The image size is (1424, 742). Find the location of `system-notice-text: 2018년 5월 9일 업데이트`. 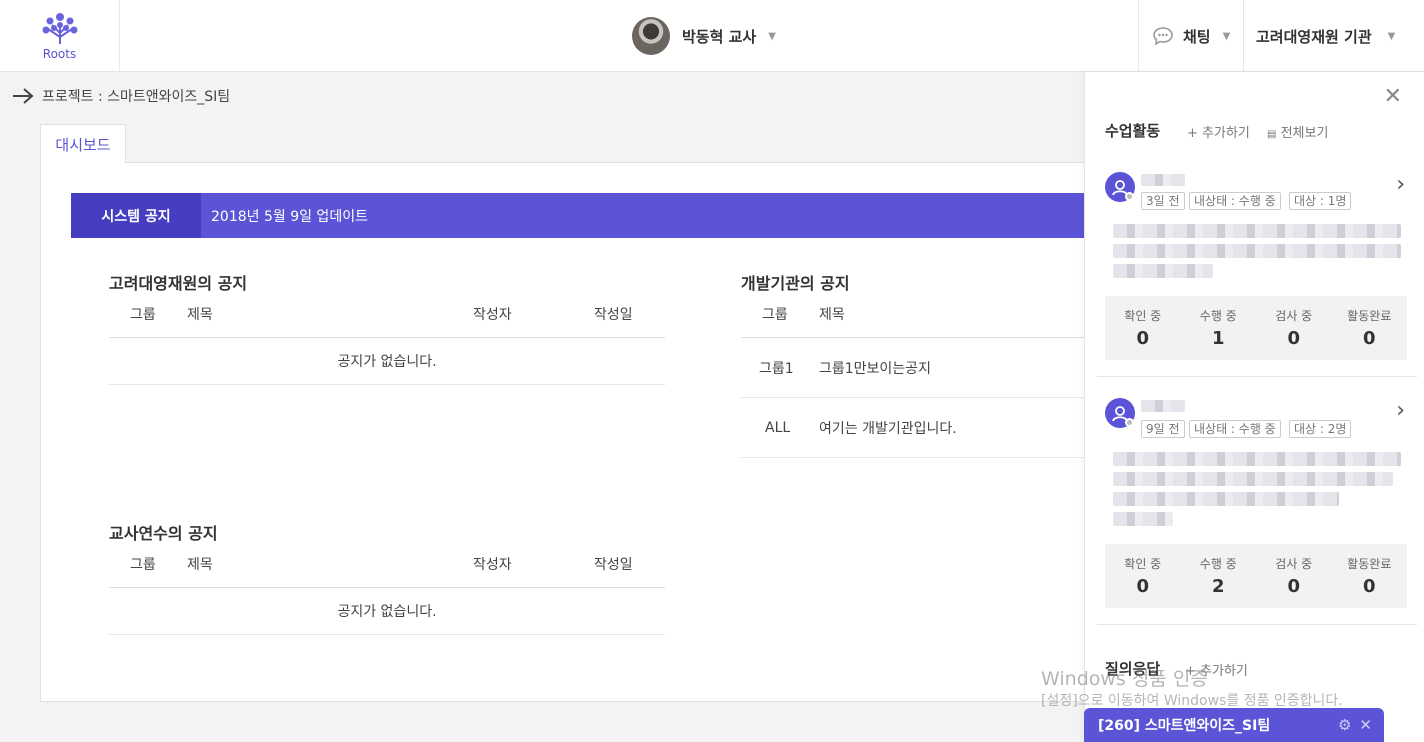

system-notice-text: 2018년 5월 9일 업데이트 is located at coordinates (289, 216).